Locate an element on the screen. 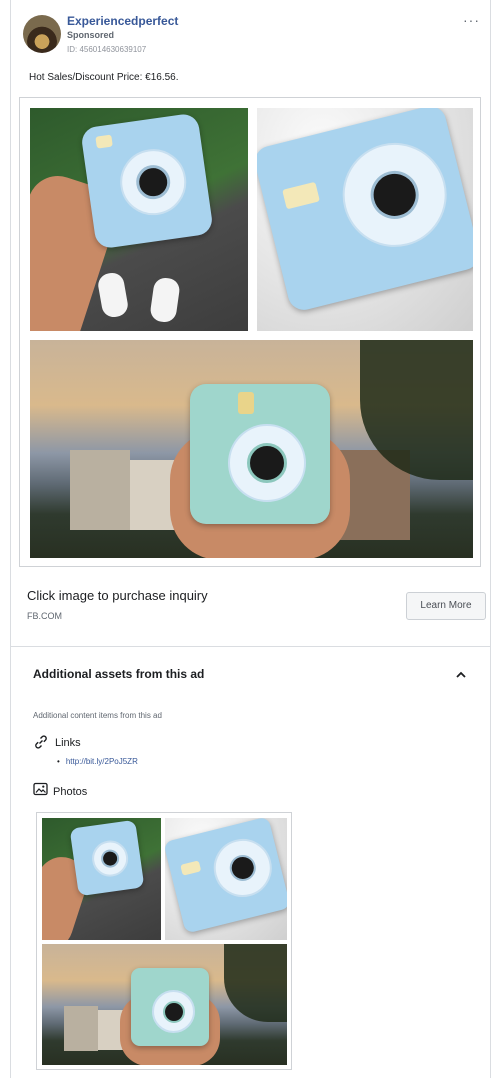 The height and width of the screenshot is (1078, 491). cta-headline: Click image to purchase inquiry is located at coordinates (117, 595).